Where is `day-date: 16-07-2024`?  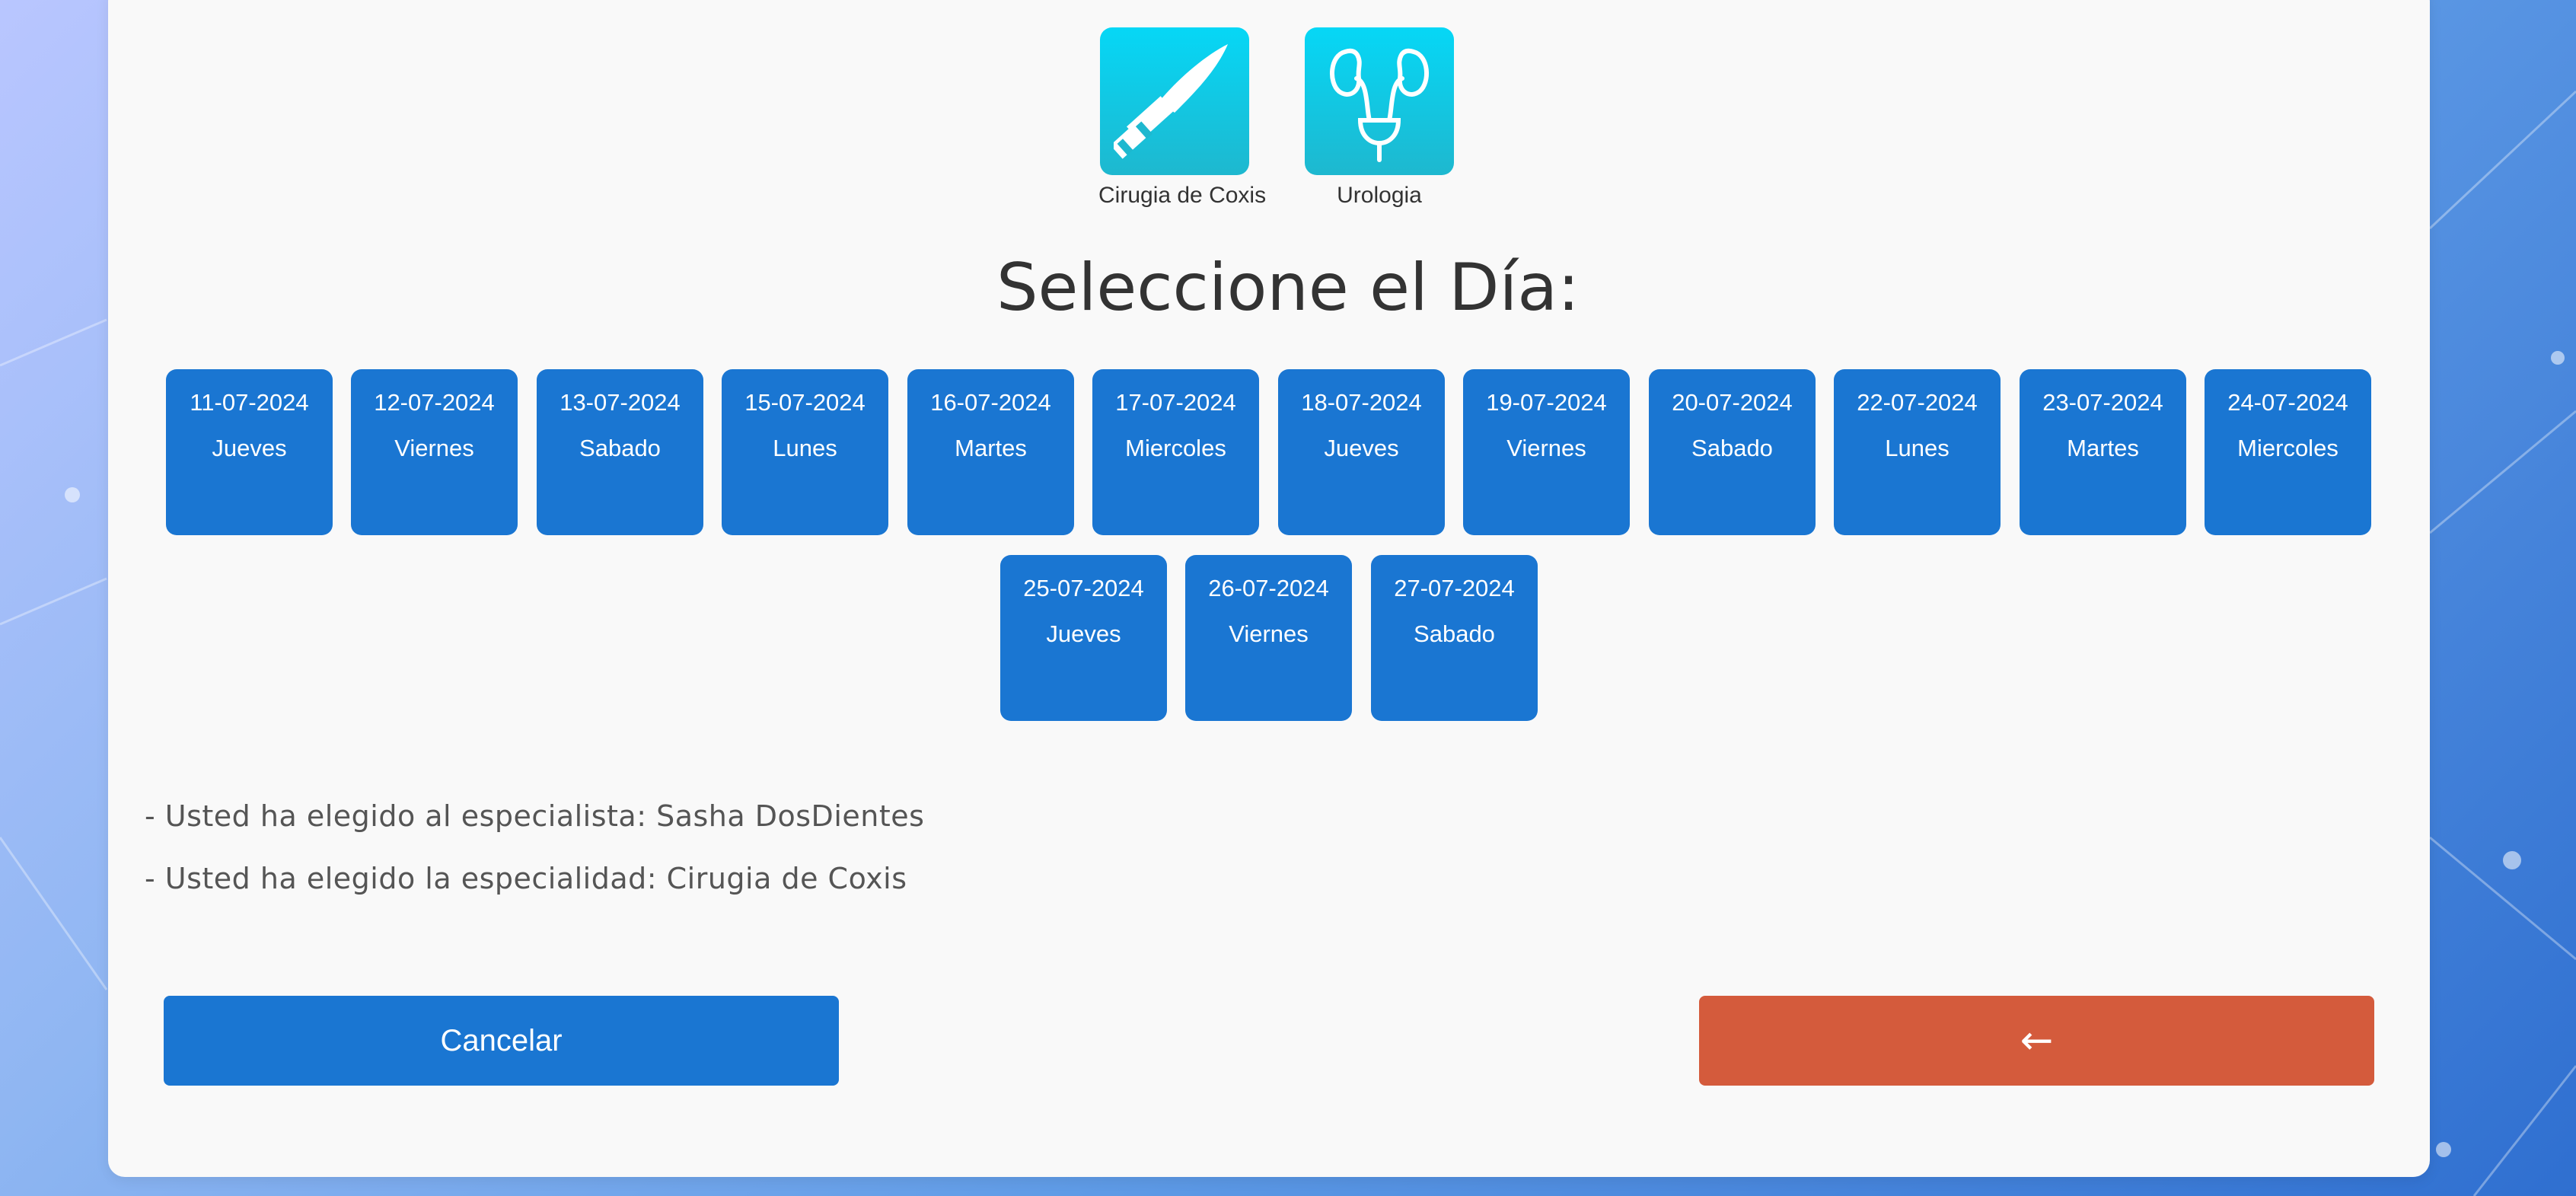
day-date: 16-07-2024 is located at coordinates (990, 402).